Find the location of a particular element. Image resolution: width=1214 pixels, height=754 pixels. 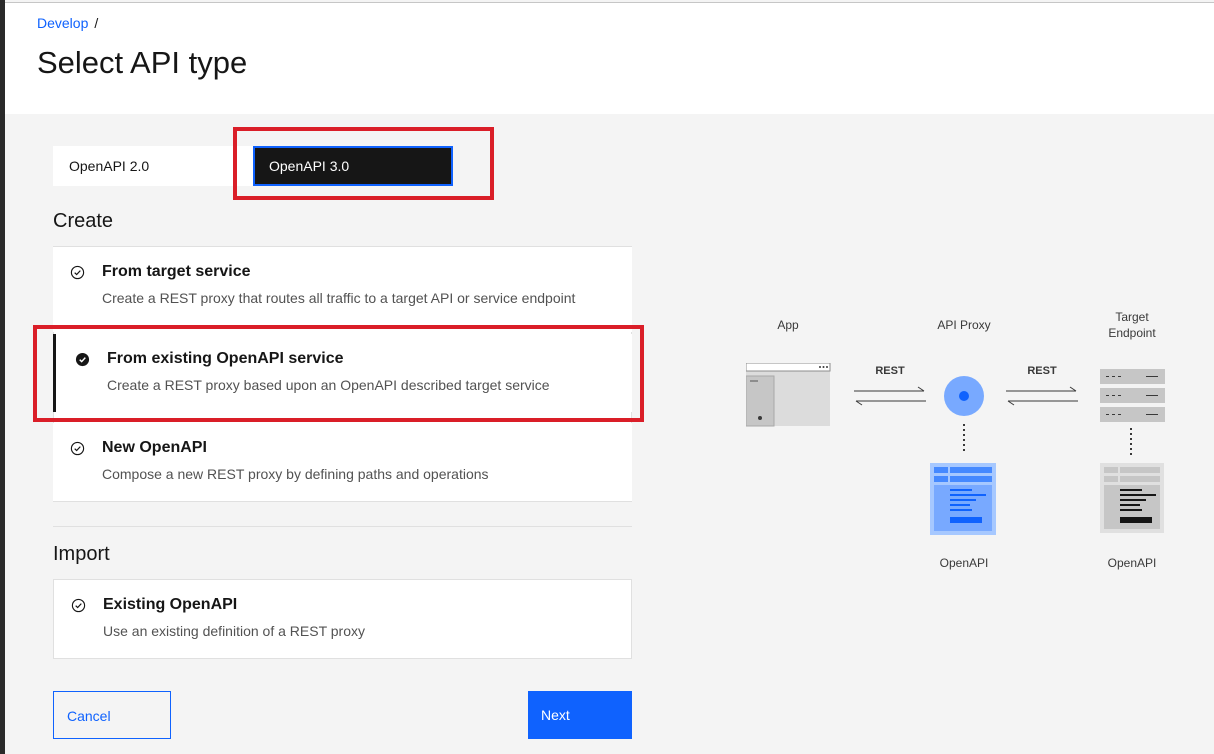

tile-title: From target service is located at coordinates (176, 271).